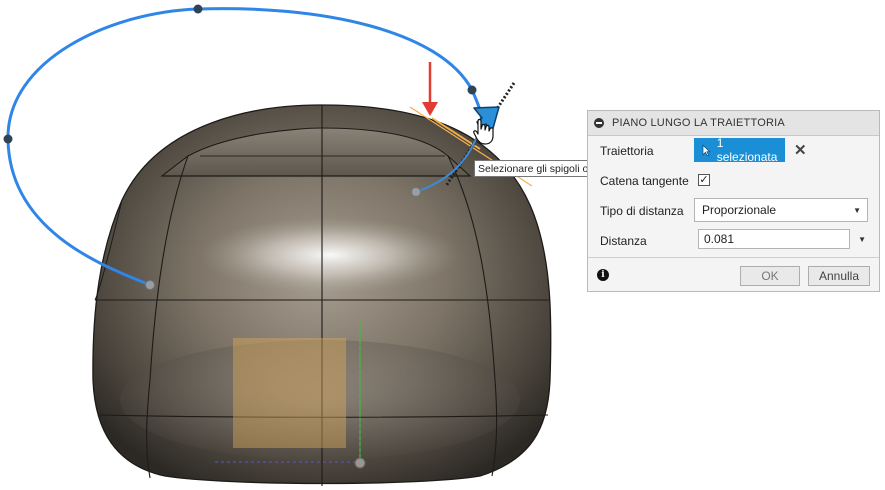  Describe the element at coordinates (800, 150) in the screenshot. I see `close-icon: ✕` at that location.